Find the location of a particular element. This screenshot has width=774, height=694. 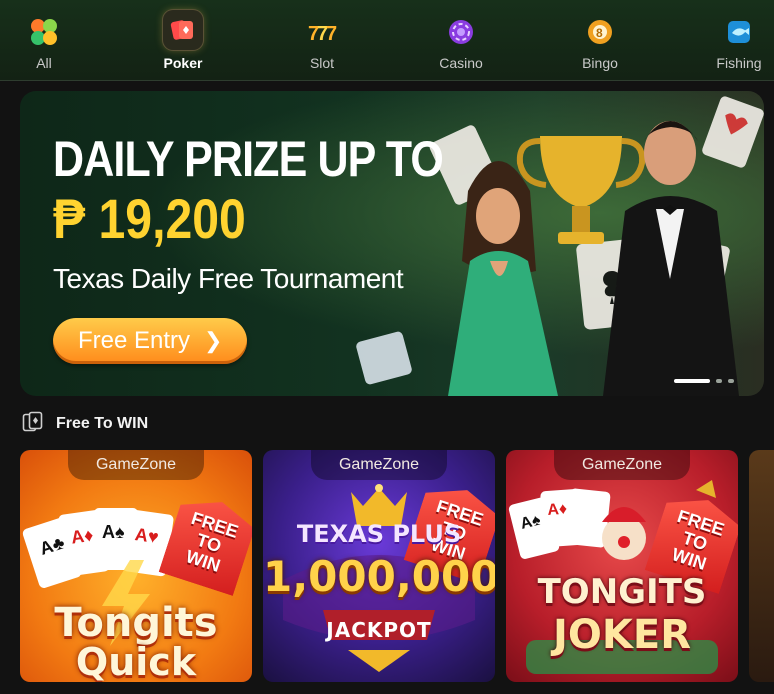

game-card-tongits-joker: A♠ A♦ GameZone FREE TO WIN TONGITS JOKER is located at coordinates (622, 566).